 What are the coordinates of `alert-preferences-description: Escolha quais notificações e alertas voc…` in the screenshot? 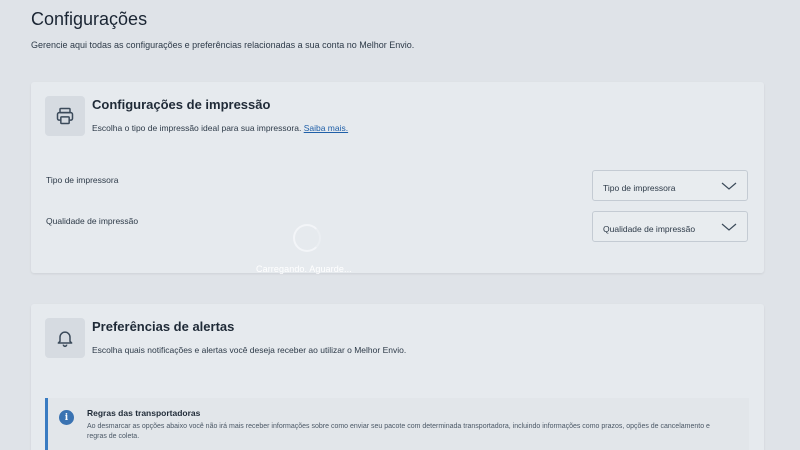 It's located at (249, 350).